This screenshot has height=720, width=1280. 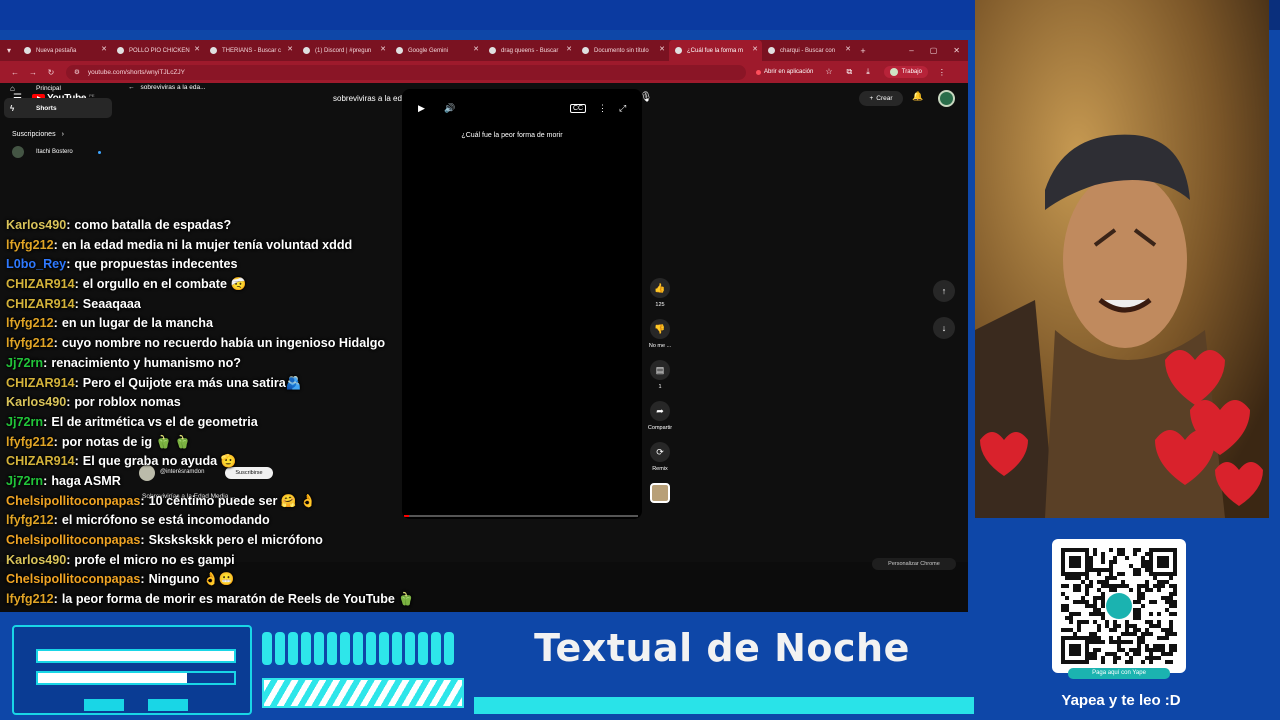 What do you see at coordinates (421, 108) in the screenshot?
I see `play-icon: ▶` at bounding box center [421, 108].